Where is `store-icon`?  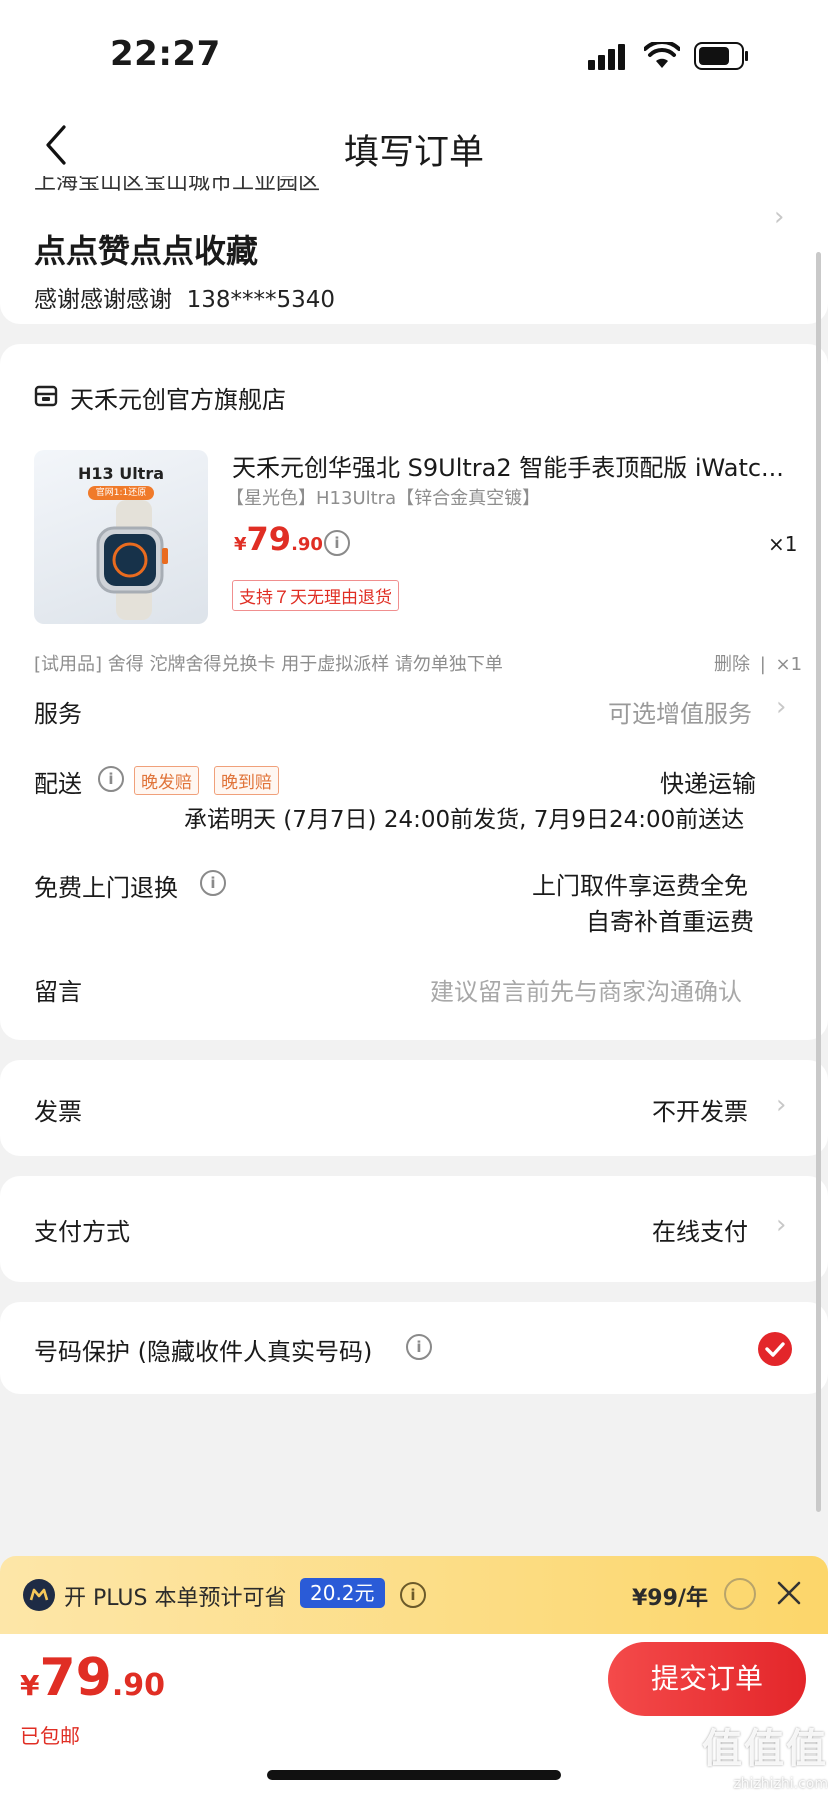
store-icon is located at coordinates (46, 396).